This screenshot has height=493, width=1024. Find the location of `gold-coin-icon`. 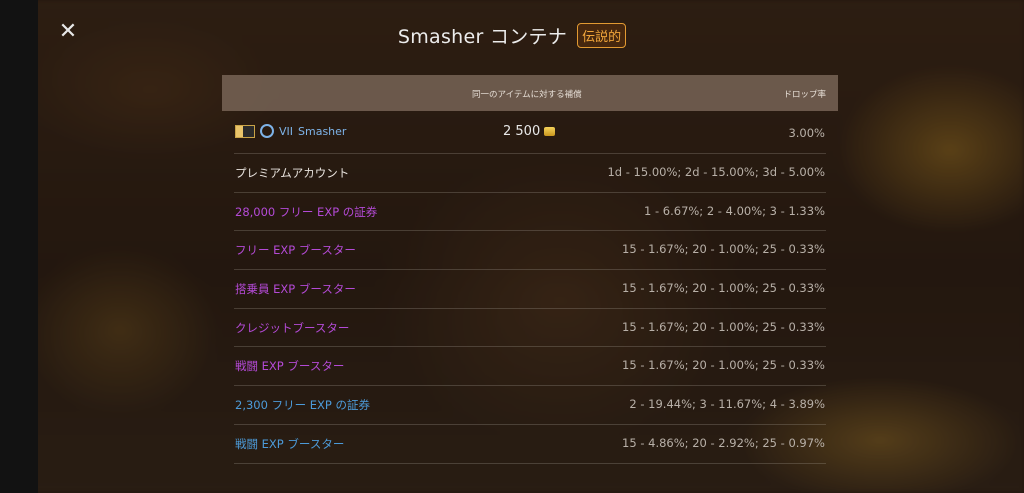

gold-coin-icon is located at coordinates (550, 131).